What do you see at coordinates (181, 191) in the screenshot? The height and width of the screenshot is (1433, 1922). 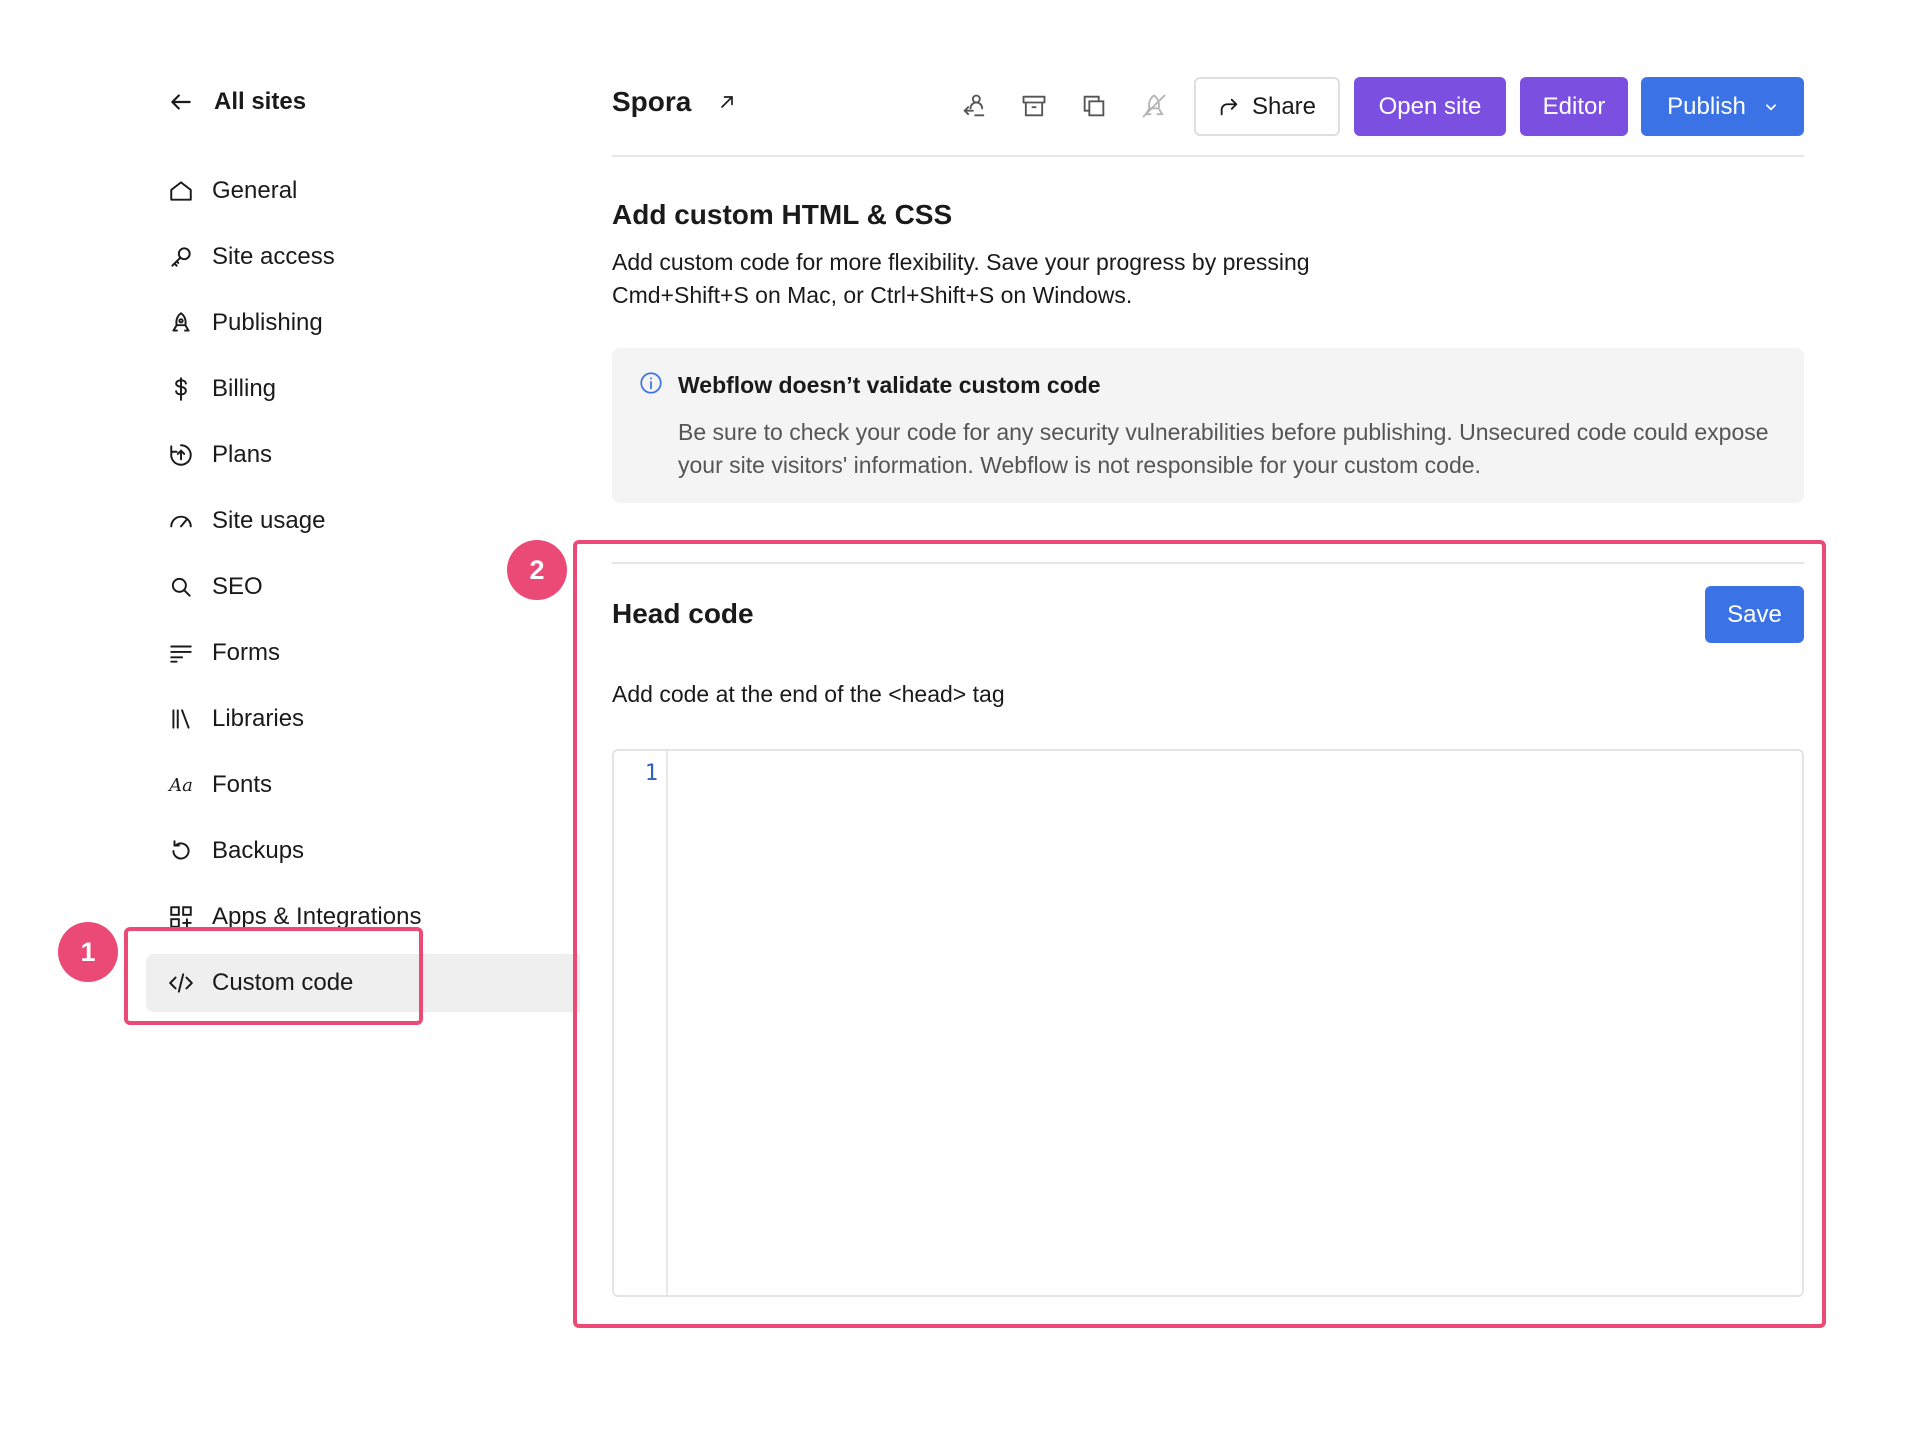 I see `home-icon` at bounding box center [181, 191].